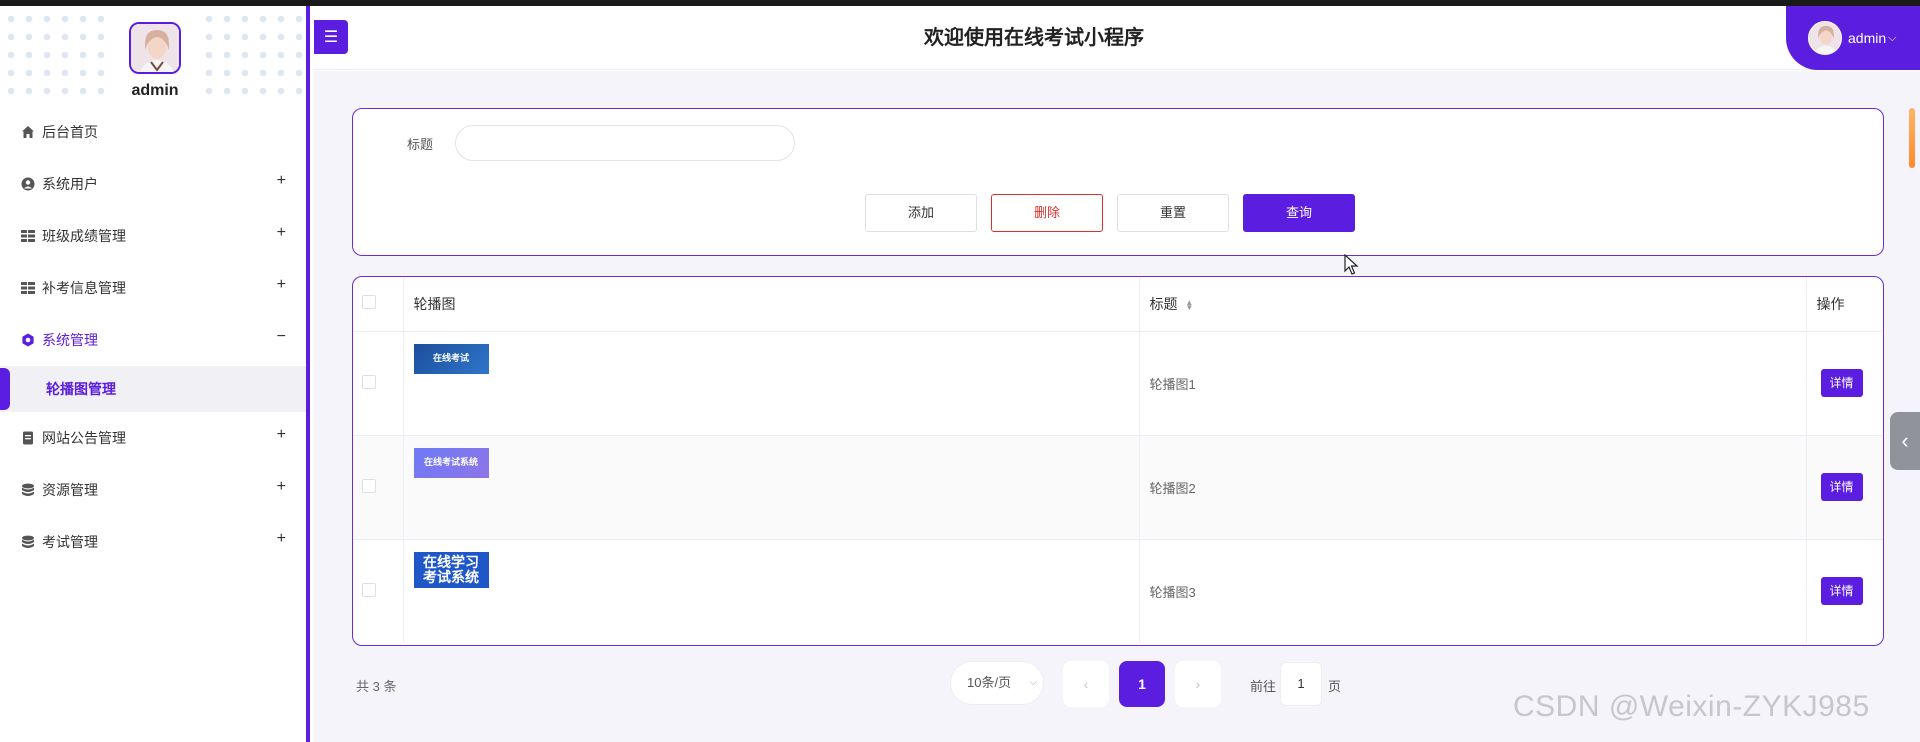 The height and width of the screenshot is (742, 1920). I want to click on sidebar-item-label: 考试管理, so click(70, 542).